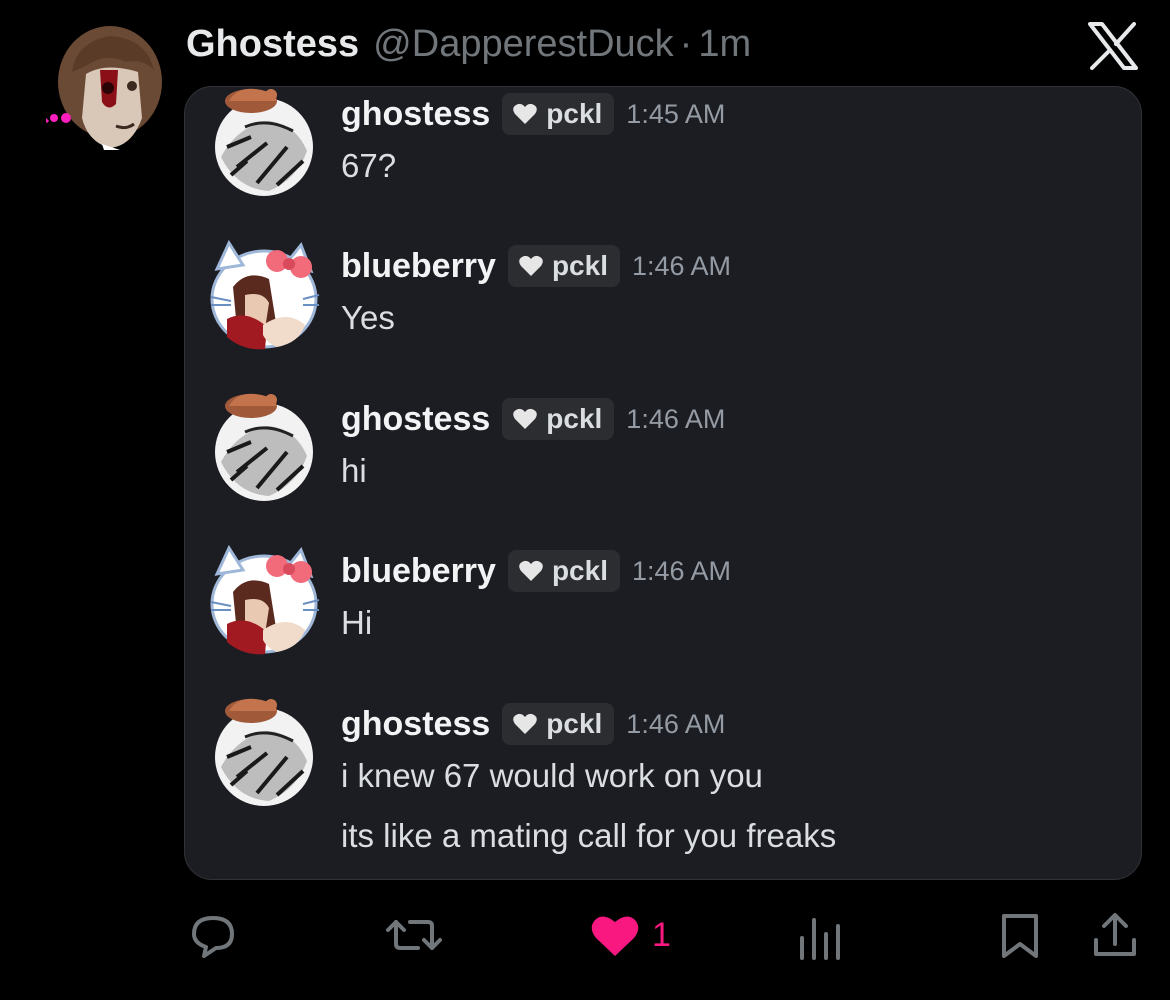  I want to click on message-text: hi, so click(354, 470).